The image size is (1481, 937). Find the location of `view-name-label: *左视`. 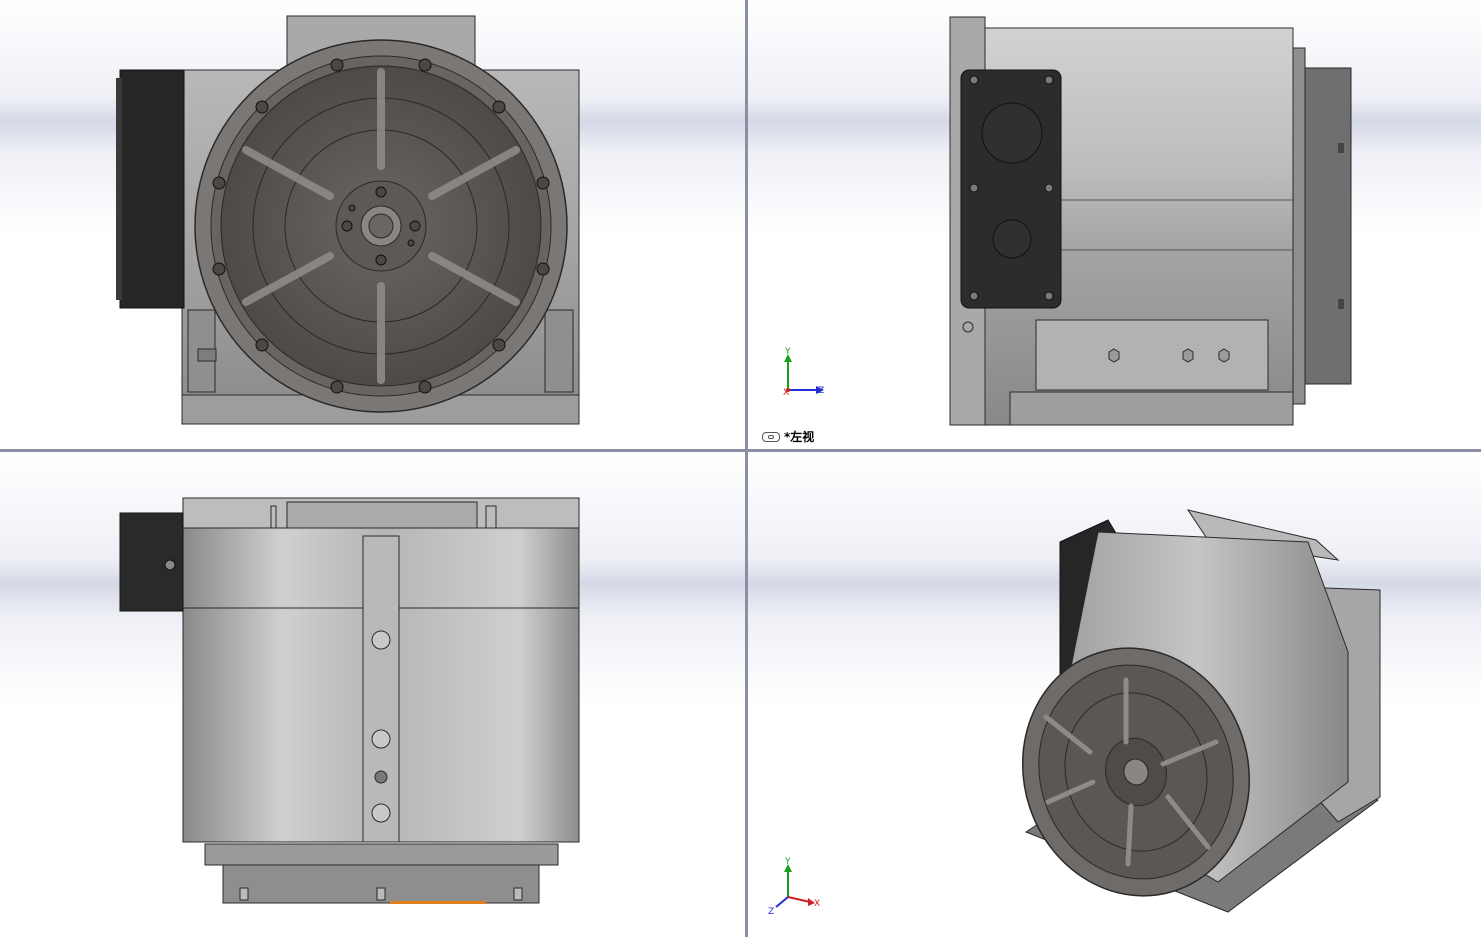

view-name-label: *左视 is located at coordinates (788, 436).